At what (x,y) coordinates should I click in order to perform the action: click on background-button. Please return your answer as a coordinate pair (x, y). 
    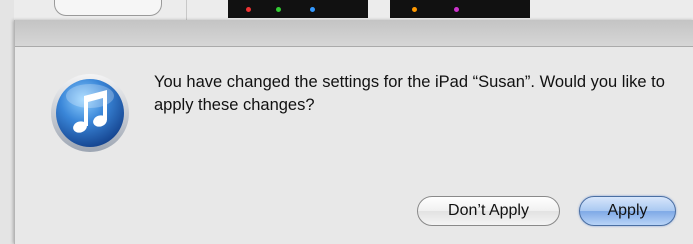
    Looking at the image, I should click on (108, 8).